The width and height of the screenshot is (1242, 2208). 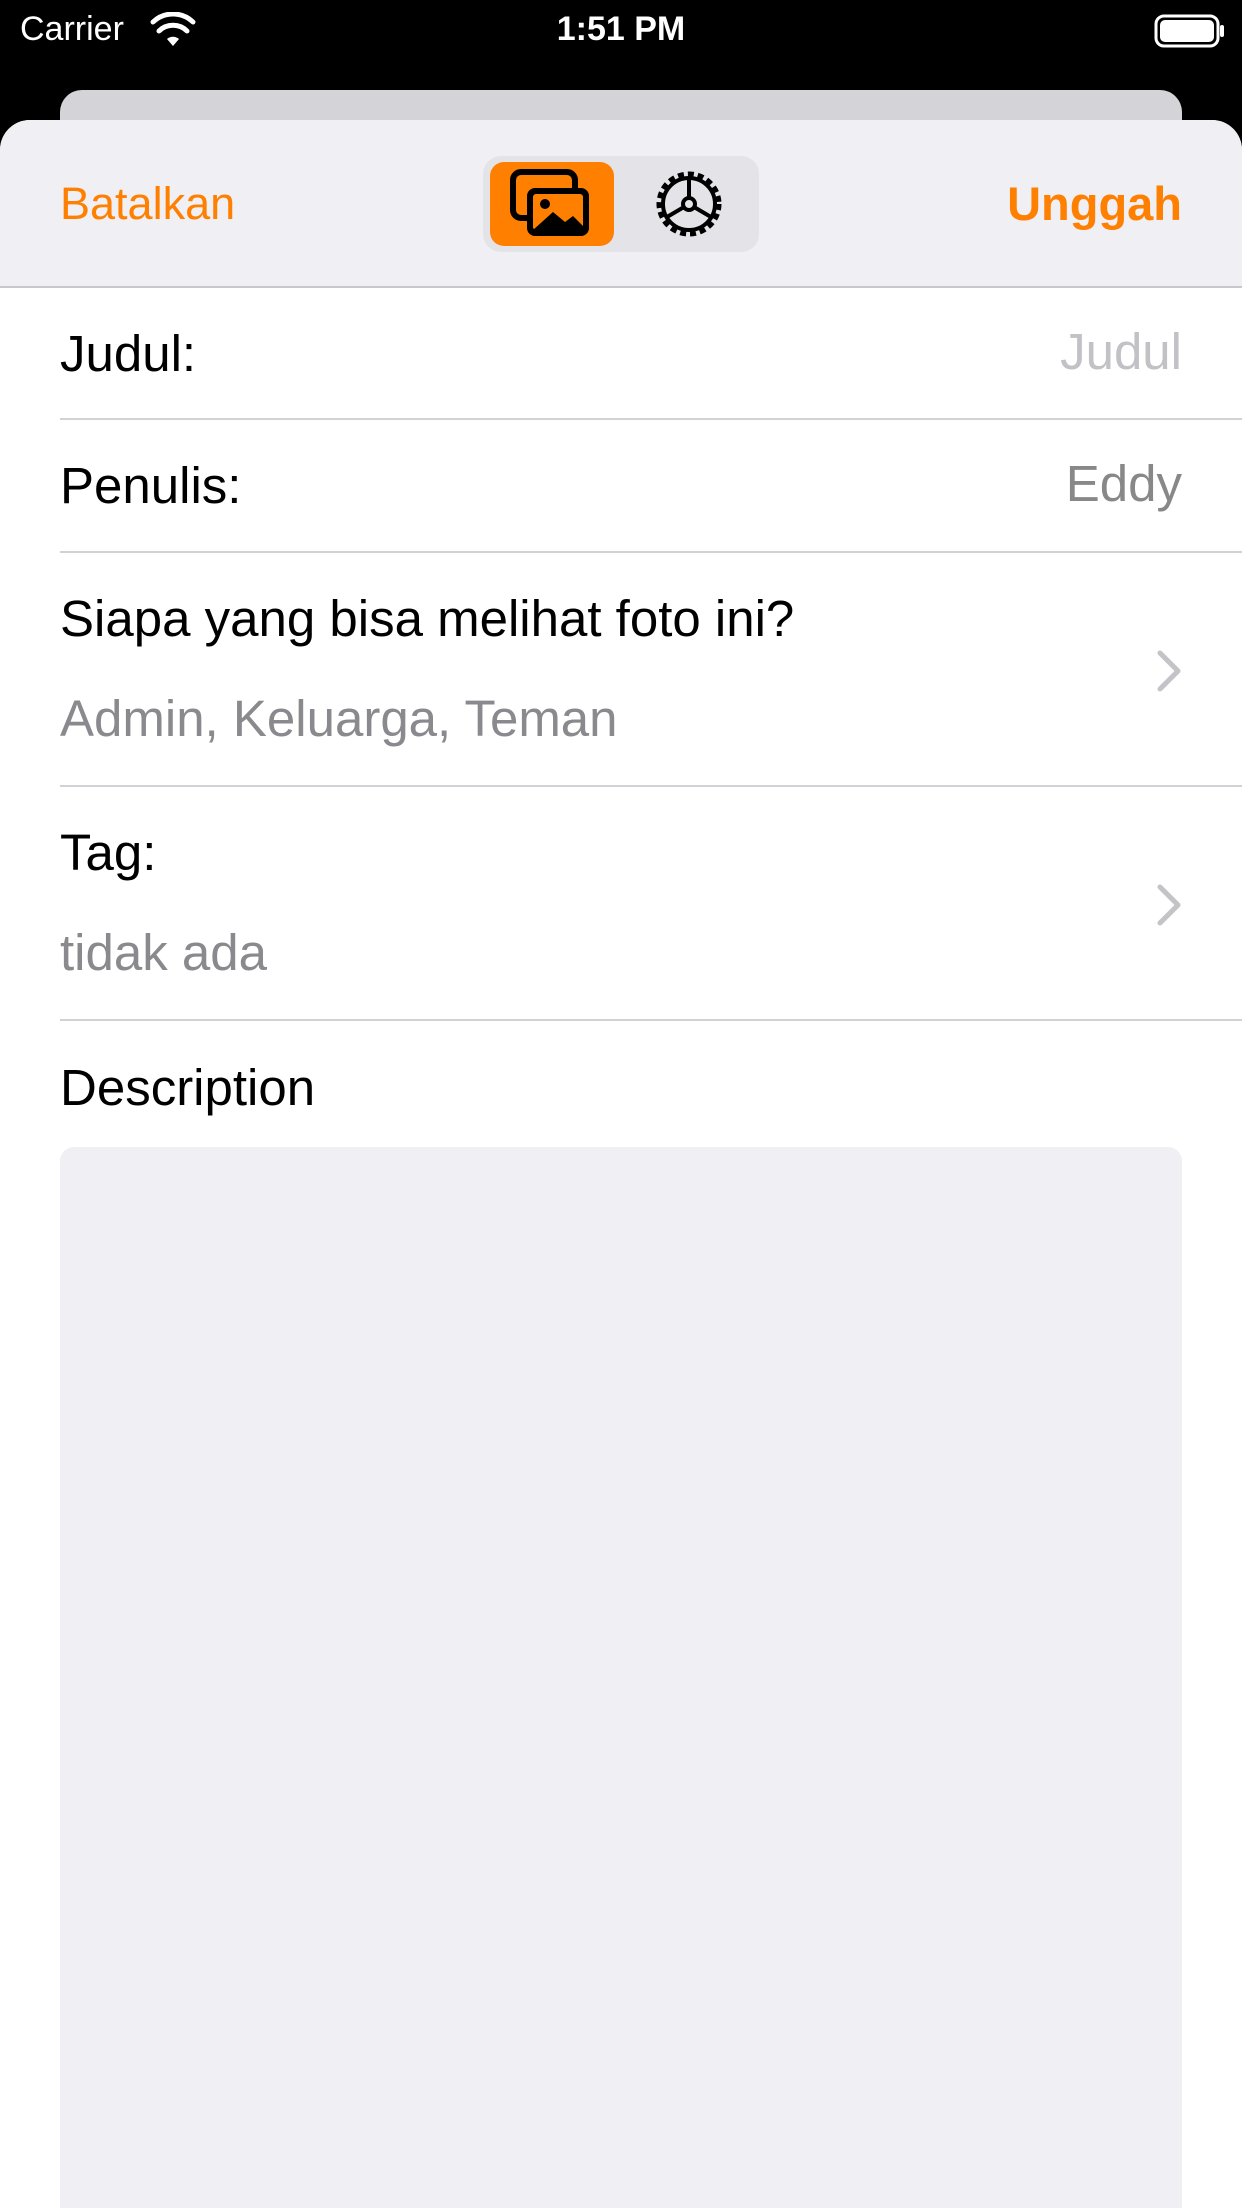 I want to click on segment-photos, so click(x=552, y=204).